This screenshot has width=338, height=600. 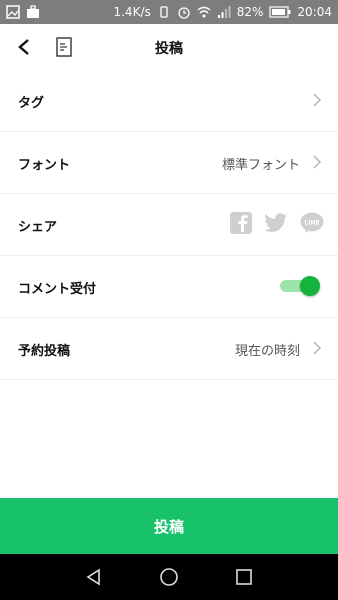 I want to click on schedule-row: 予約投稿 現在の時刻, so click(x=169, y=349).